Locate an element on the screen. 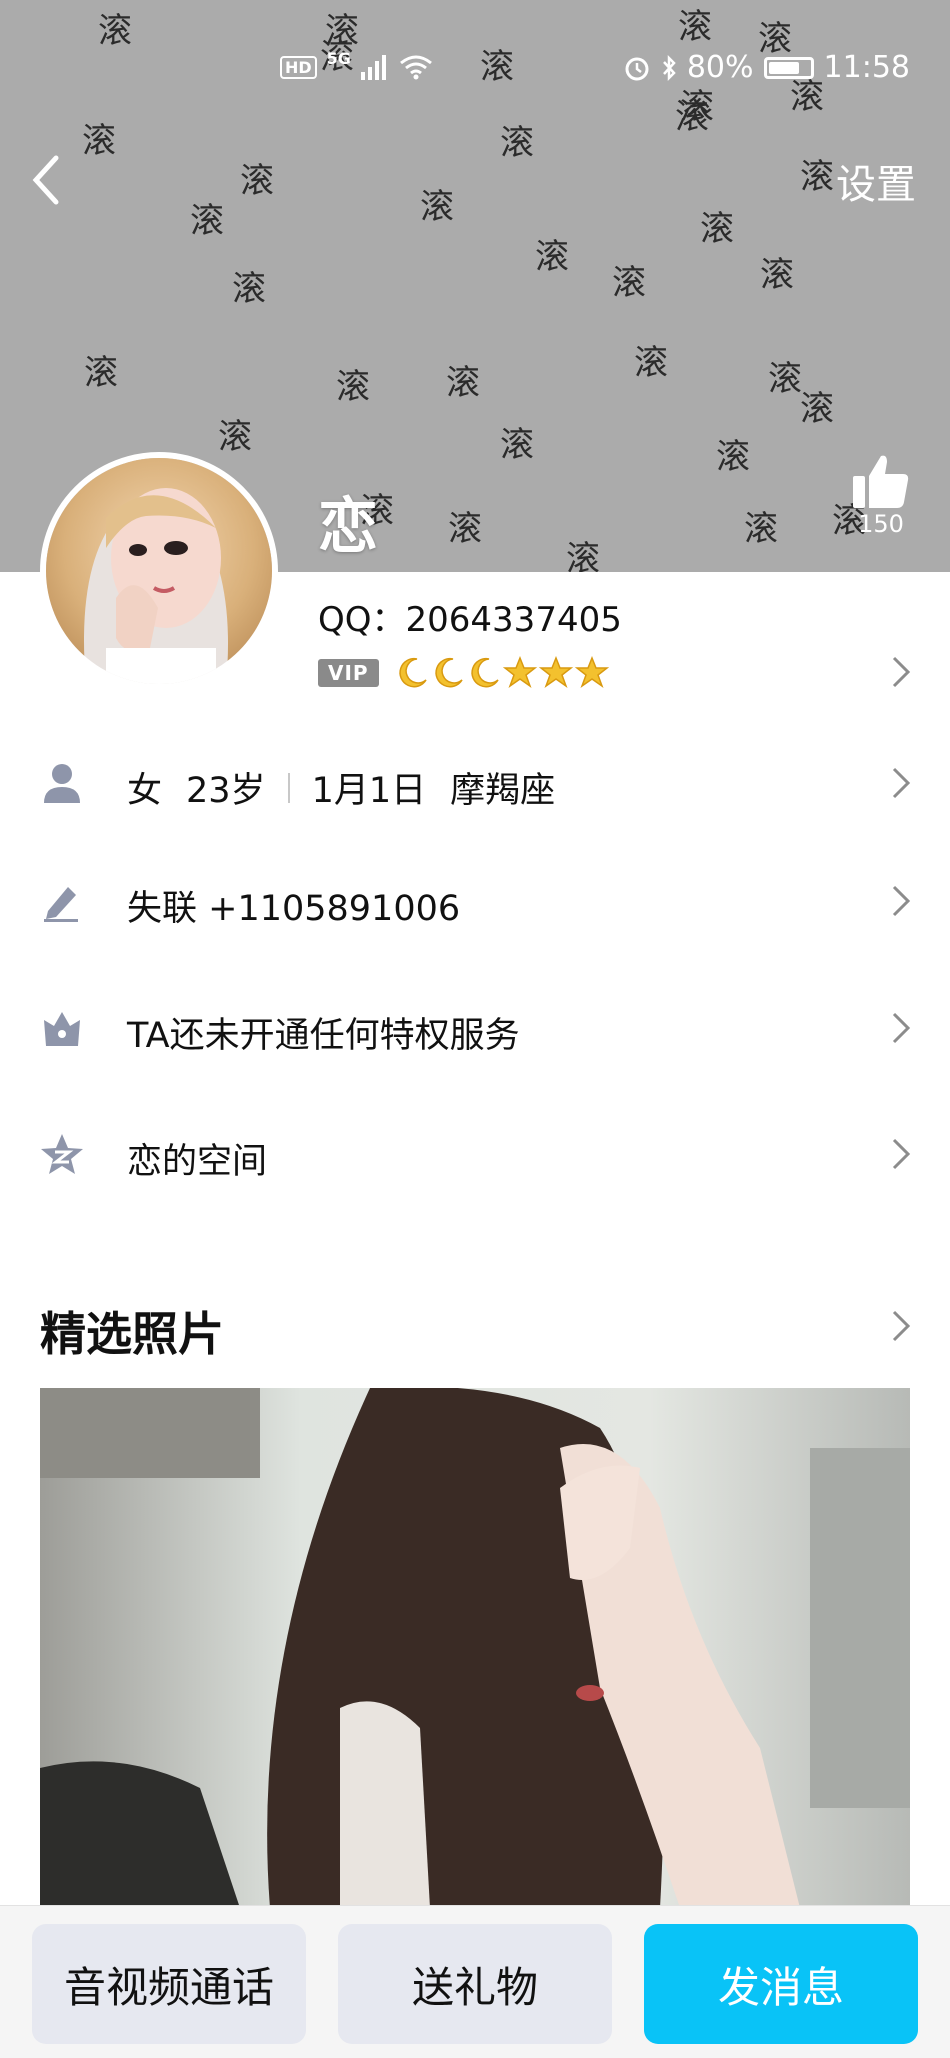 Image resolution: width=950 pixels, height=2058 pixels. signature-row: 失联 +1105891006 is located at coordinates (475, 901).